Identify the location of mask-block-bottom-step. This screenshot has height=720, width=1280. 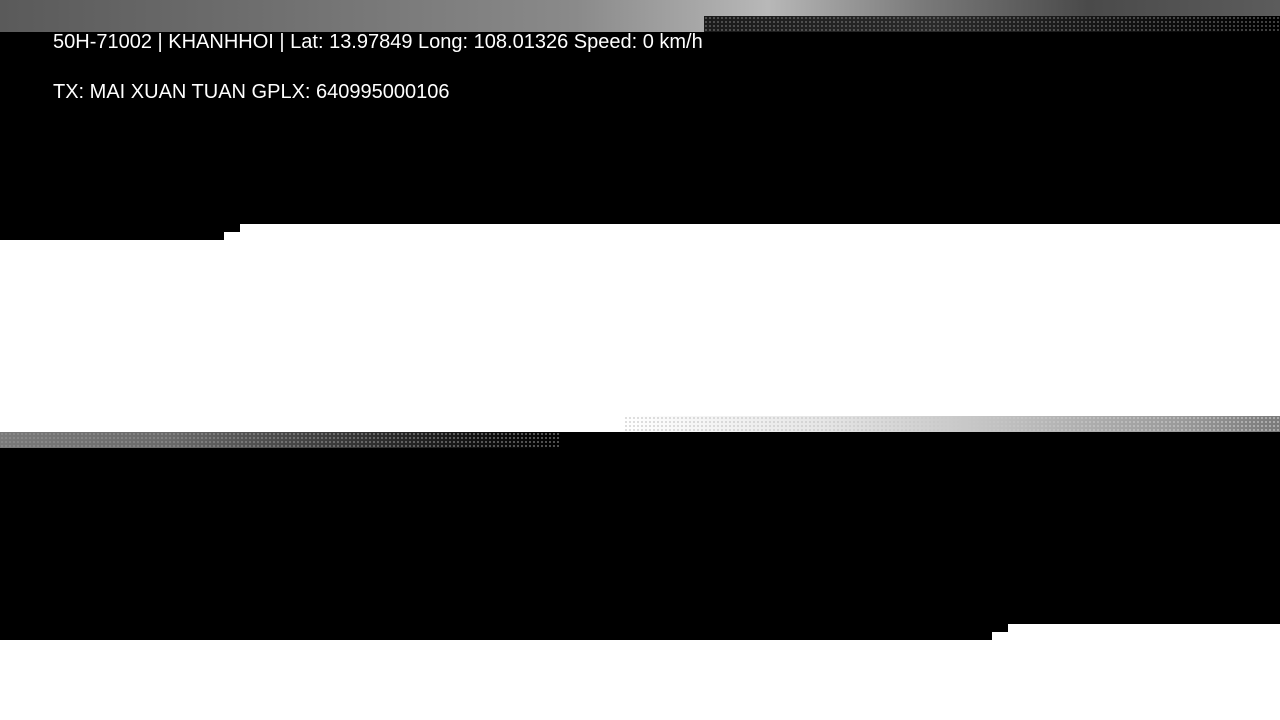
(1000, 628).